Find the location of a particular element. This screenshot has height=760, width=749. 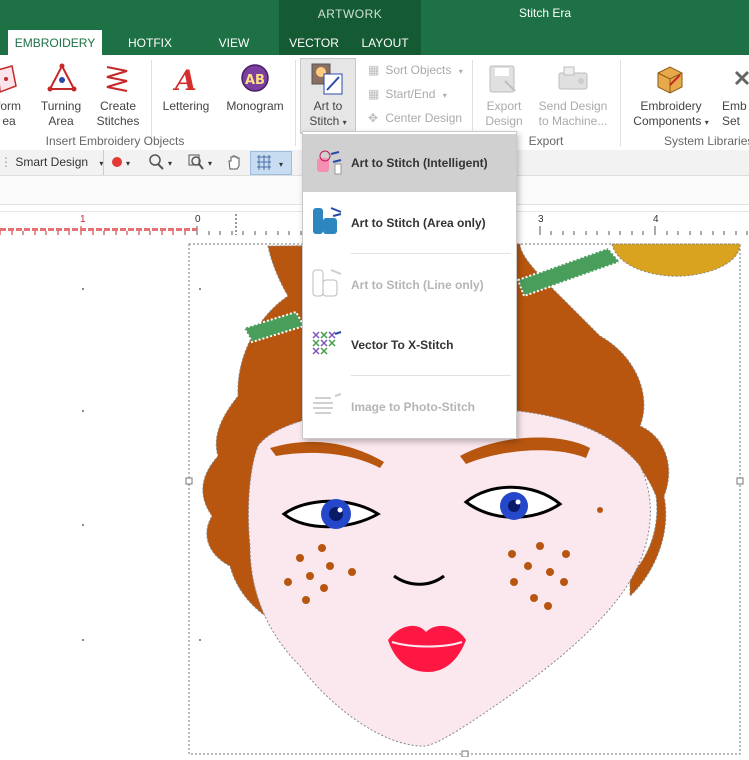

menu-item-vector-to-x-stitch: Vector To X-Stitch is located at coordinates (409, 345).